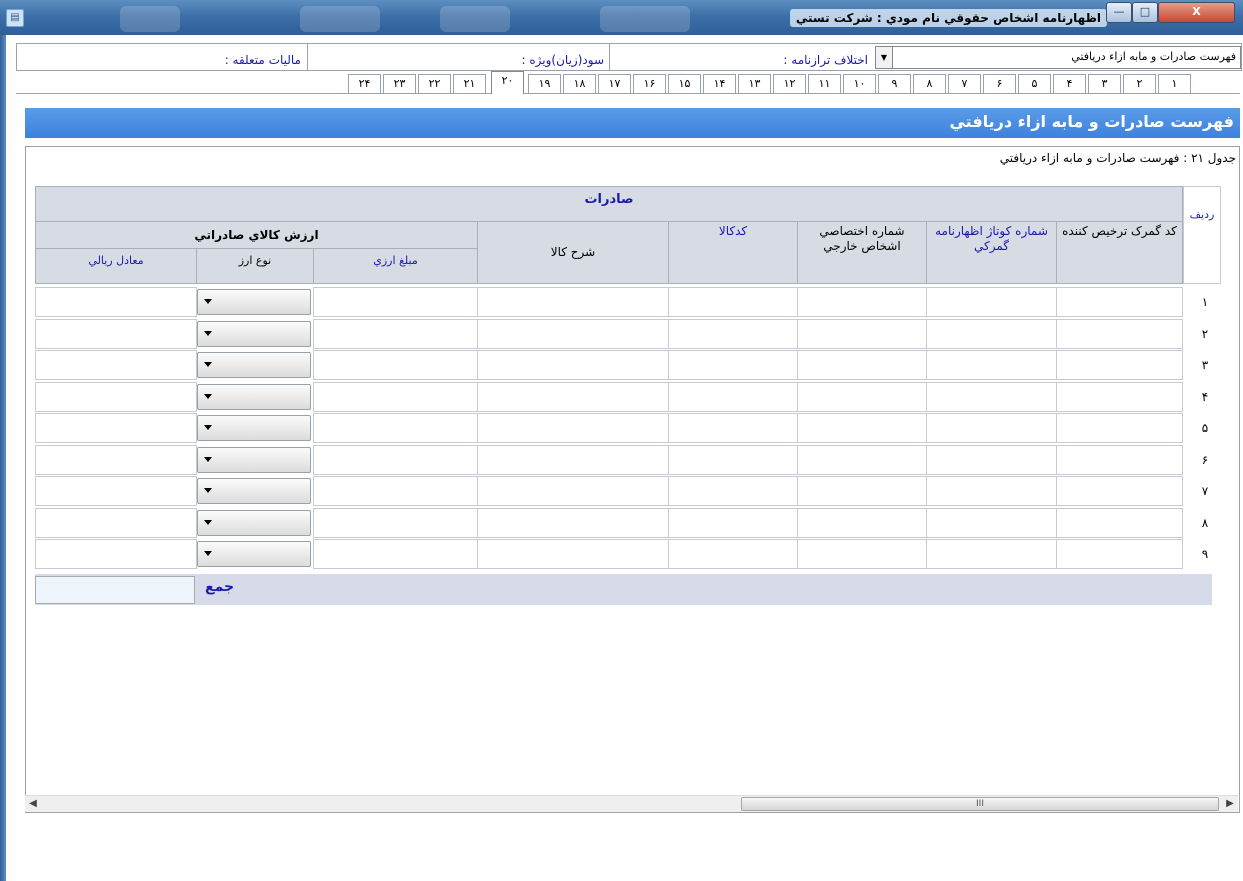 This screenshot has height=881, width=1243. Describe the element at coordinates (754, 83) in the screenshot. I see `tab-13: ۱۳` at that location.